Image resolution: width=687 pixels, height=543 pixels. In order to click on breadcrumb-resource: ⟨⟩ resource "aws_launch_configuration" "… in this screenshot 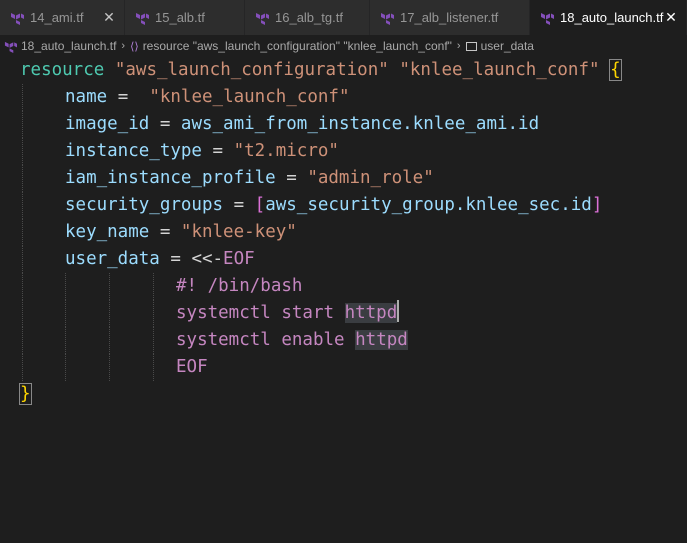, I will do `click(291, 46)`.